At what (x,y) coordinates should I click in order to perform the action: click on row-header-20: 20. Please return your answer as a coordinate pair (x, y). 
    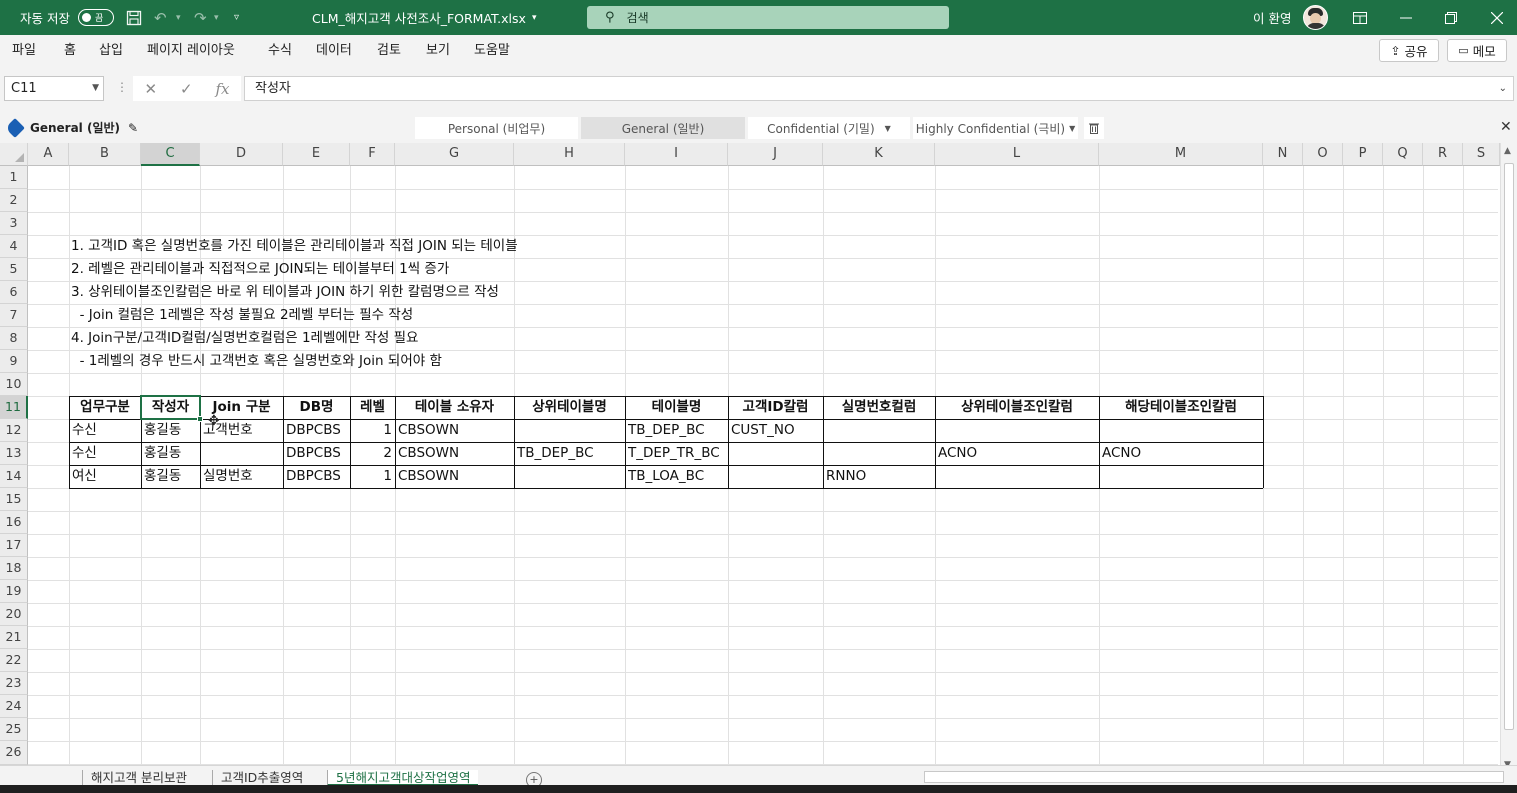
    Looking at the image, I should click on (14, 614).